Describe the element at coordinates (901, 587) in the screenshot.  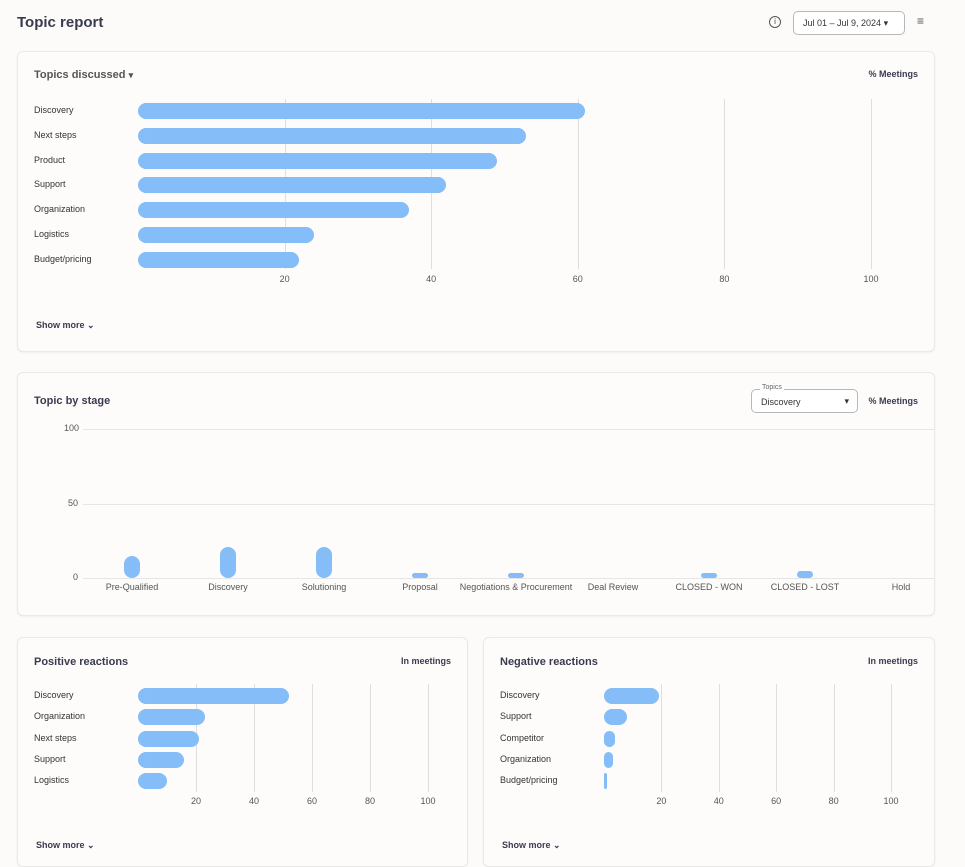
I see `x-tick-label: Hold` at that location.